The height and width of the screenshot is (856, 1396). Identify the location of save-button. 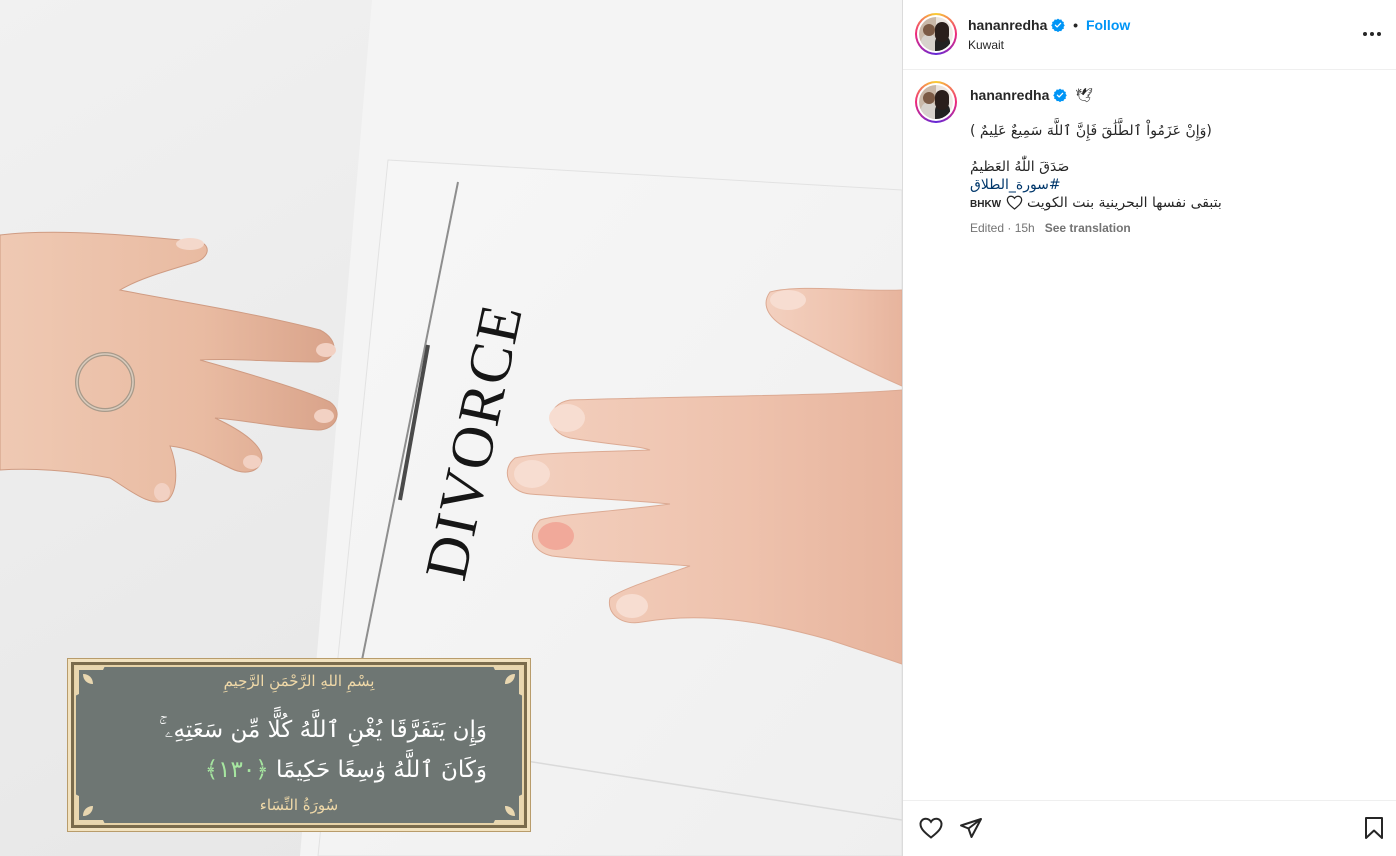
(1374, 828).